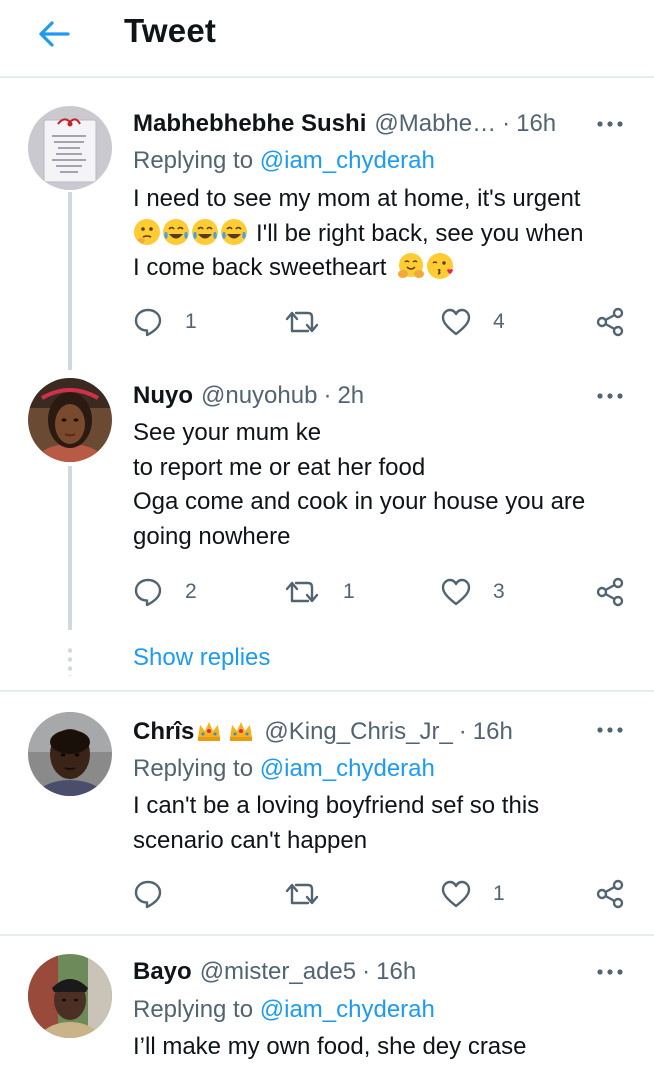 The height and width of the screenshot is (1085, 654). Describe the element at coordinates (170, 30) in the screenshot. I see `page-title: Tweet` at that location.